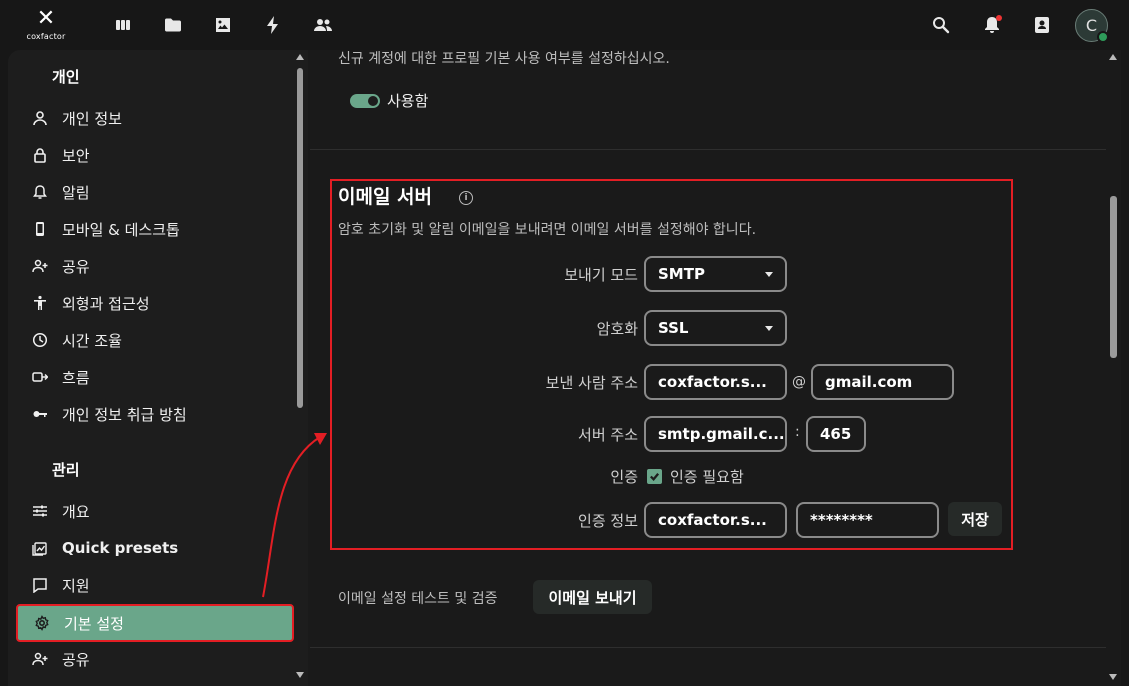 The height and width of the screenshot is (686, 1129). What do you see at coordinates (155, 623) in the screenshot?
I see `sidebar-item-basic-settings: 기본 설정` at bounding box center [155, 623].